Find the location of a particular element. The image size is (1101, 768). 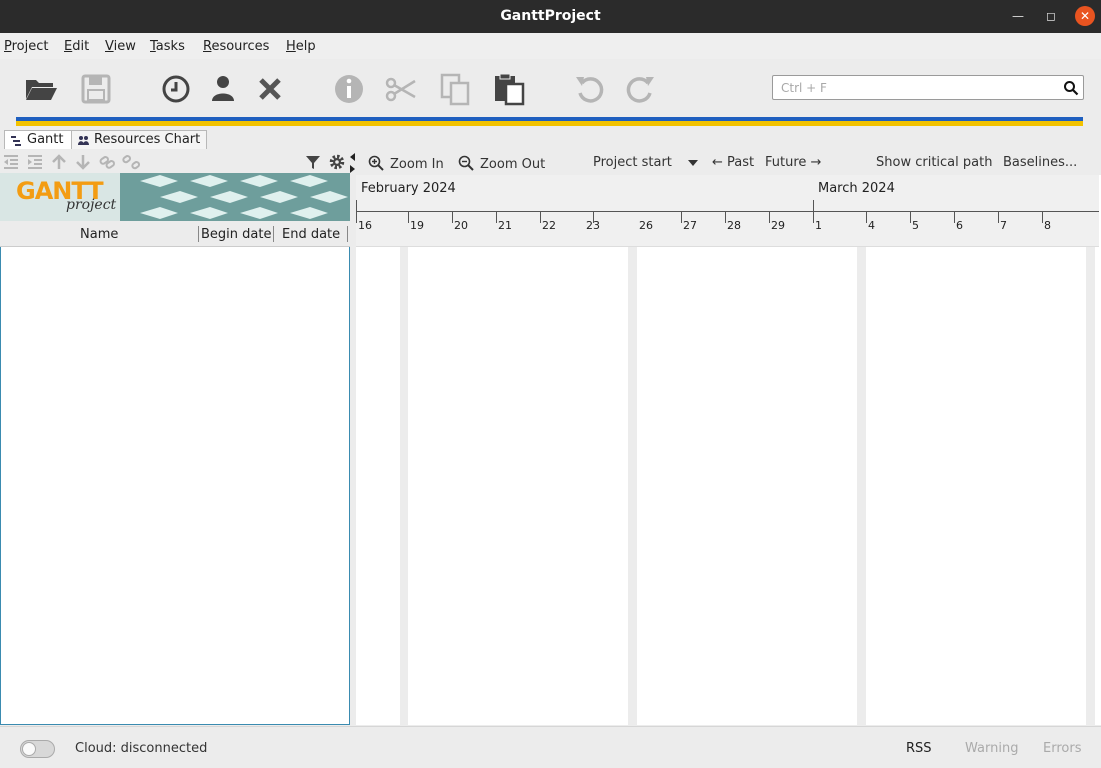

new-task-button is located at coordinates (176, 89).